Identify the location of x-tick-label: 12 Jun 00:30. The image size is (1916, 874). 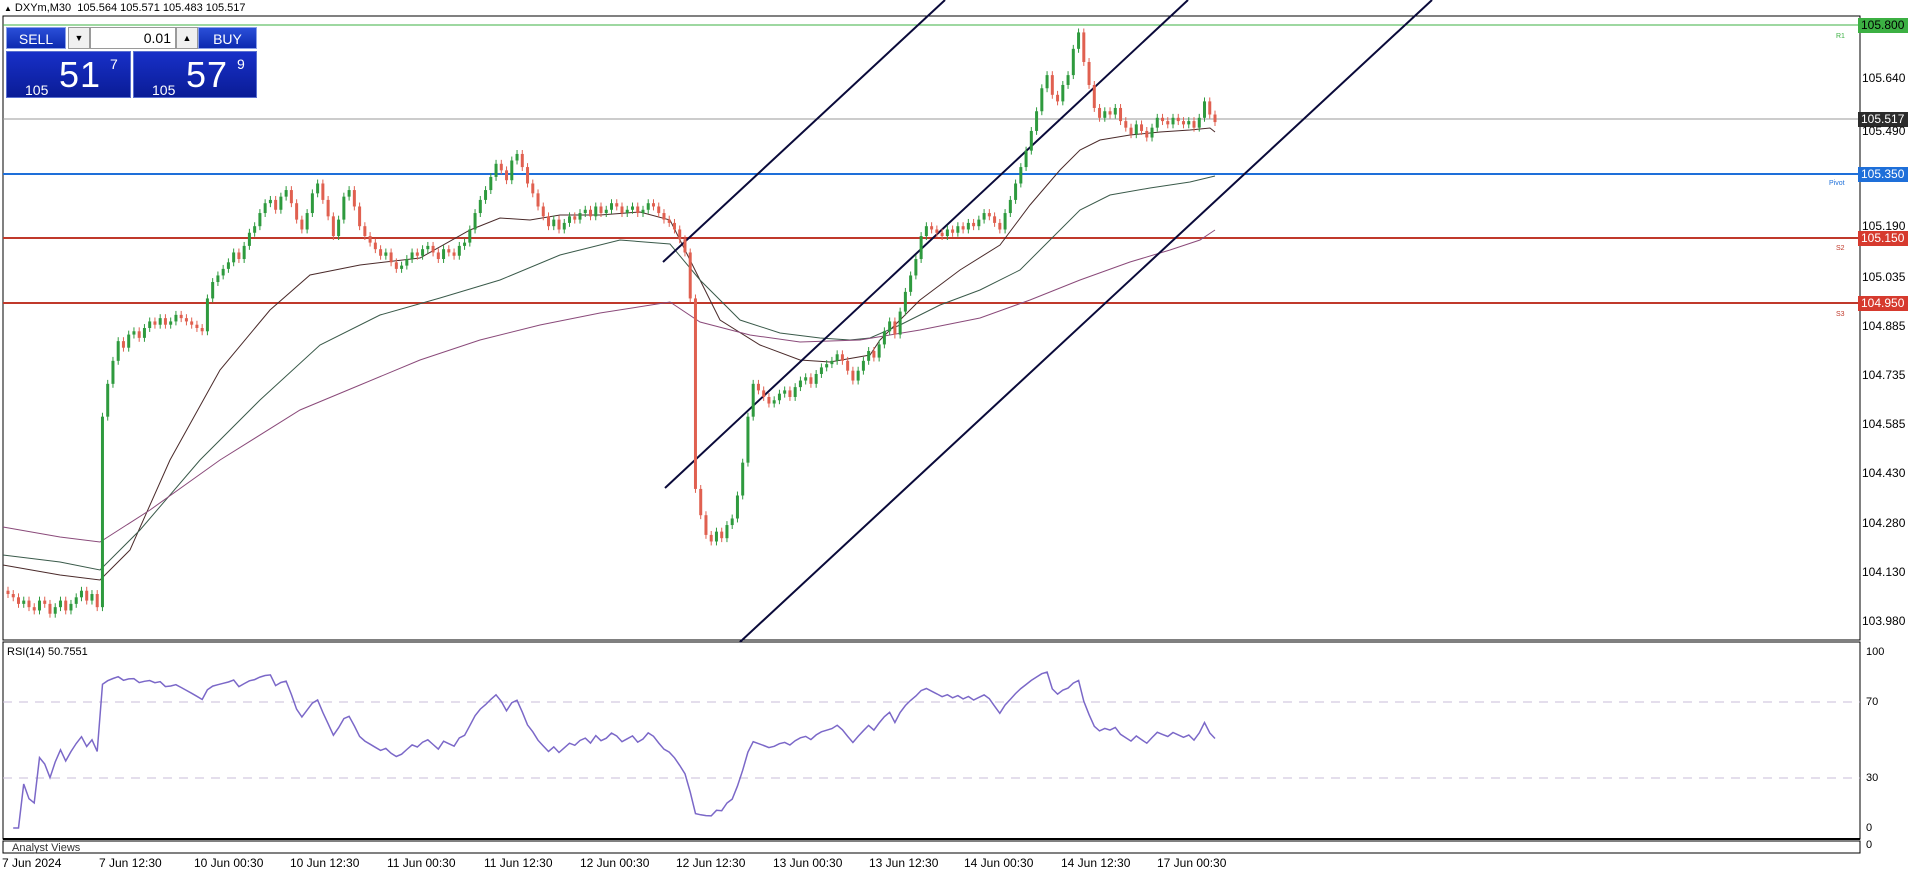
(615, 863).